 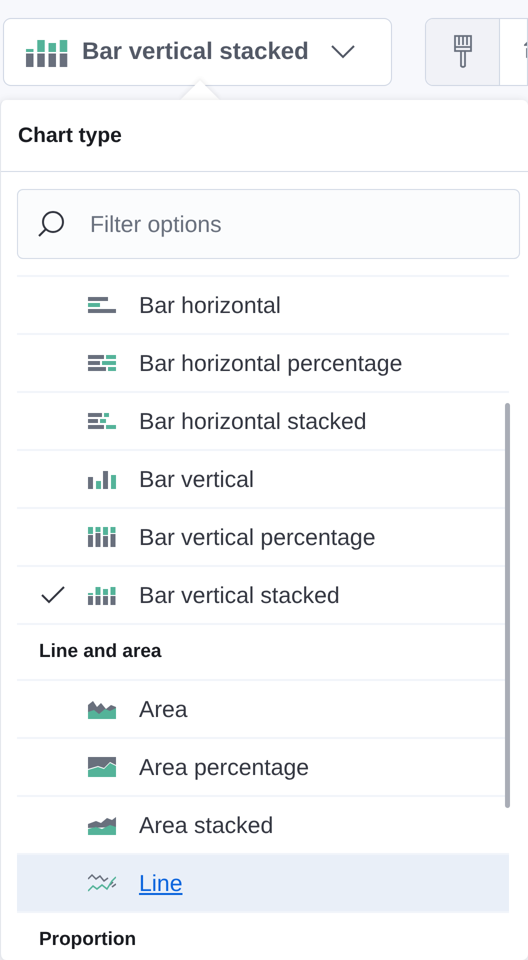 I want to click on line-chart-icon, so click(x=102, y=883).